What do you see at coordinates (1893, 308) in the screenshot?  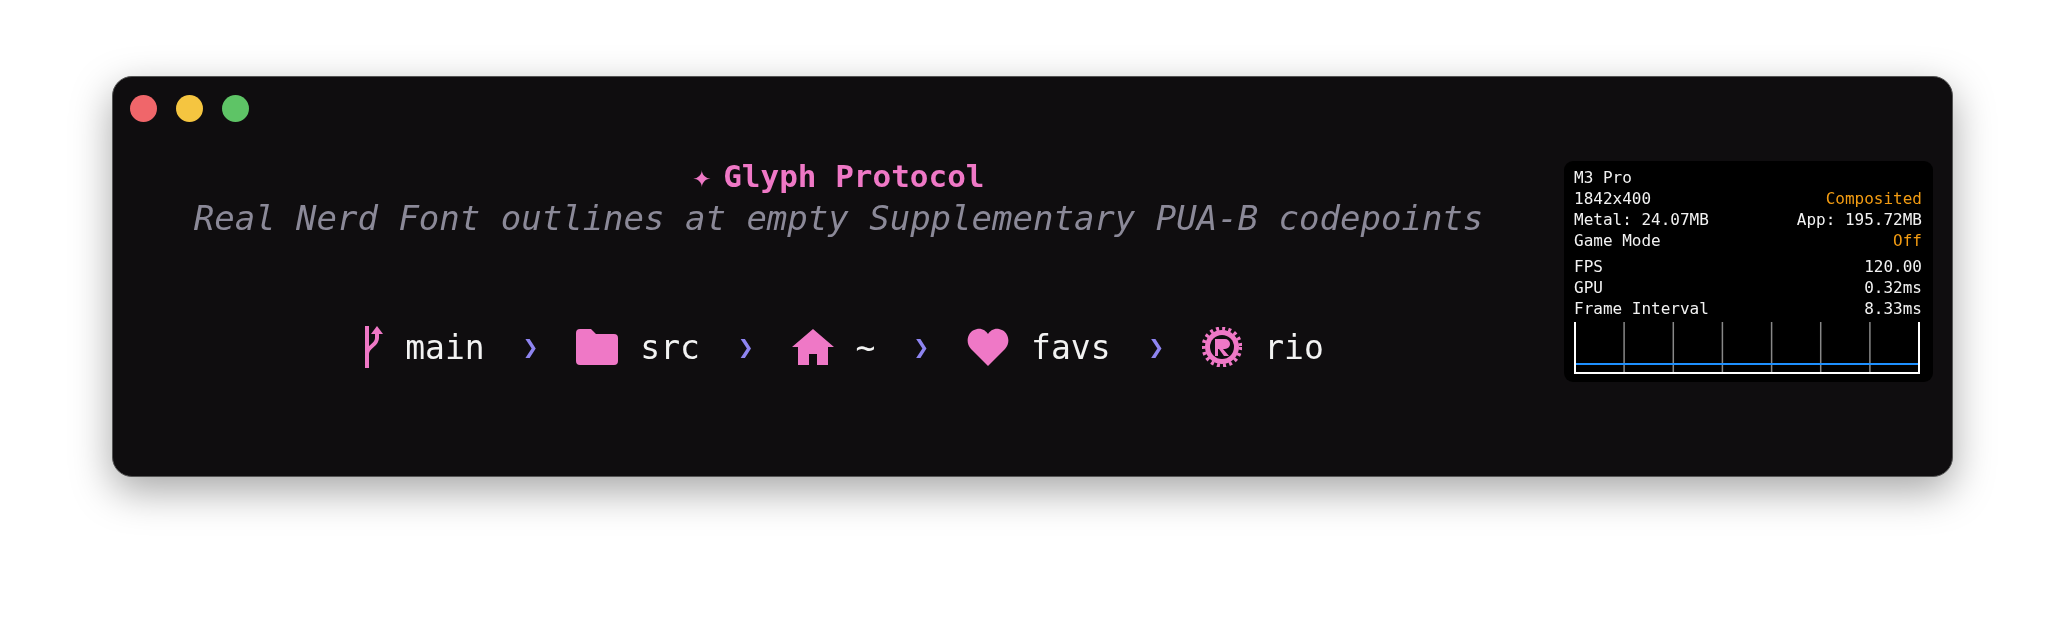 I see `stat-value: 8.33ms` at bounding box center [1893, 308].